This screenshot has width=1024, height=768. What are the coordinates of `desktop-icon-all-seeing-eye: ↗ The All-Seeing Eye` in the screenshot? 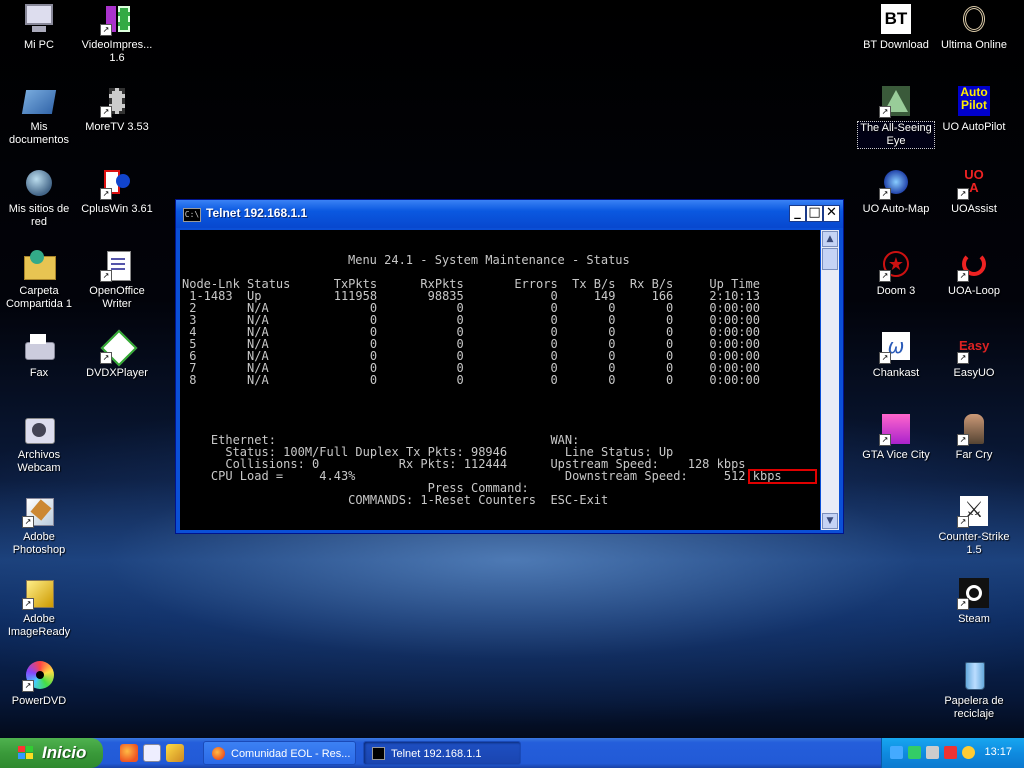 It's located at (896, 116).